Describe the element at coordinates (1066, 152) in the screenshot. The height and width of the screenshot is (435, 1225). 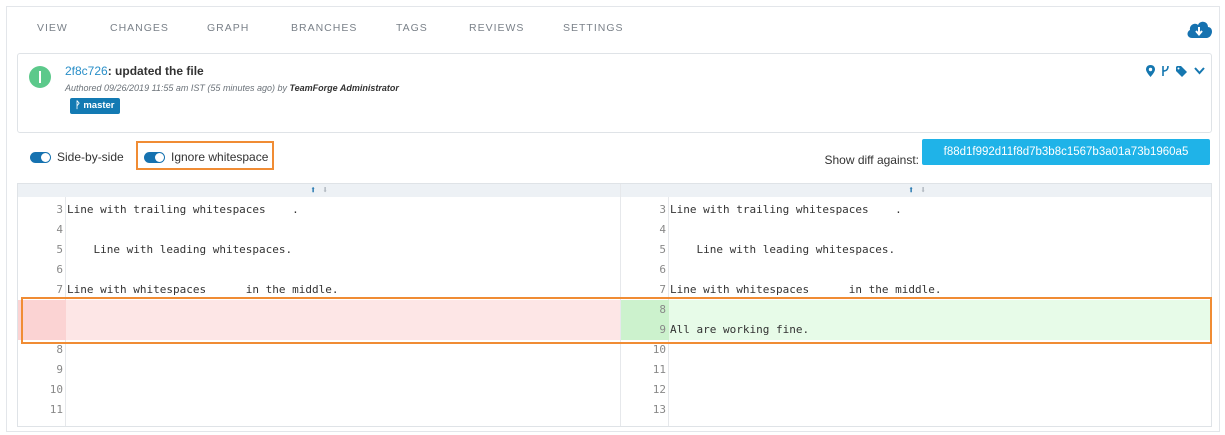
I see `diff-target-button: f88d1f992d11f8d7b3b8c1567b3a01a73b1960a5` at that location.